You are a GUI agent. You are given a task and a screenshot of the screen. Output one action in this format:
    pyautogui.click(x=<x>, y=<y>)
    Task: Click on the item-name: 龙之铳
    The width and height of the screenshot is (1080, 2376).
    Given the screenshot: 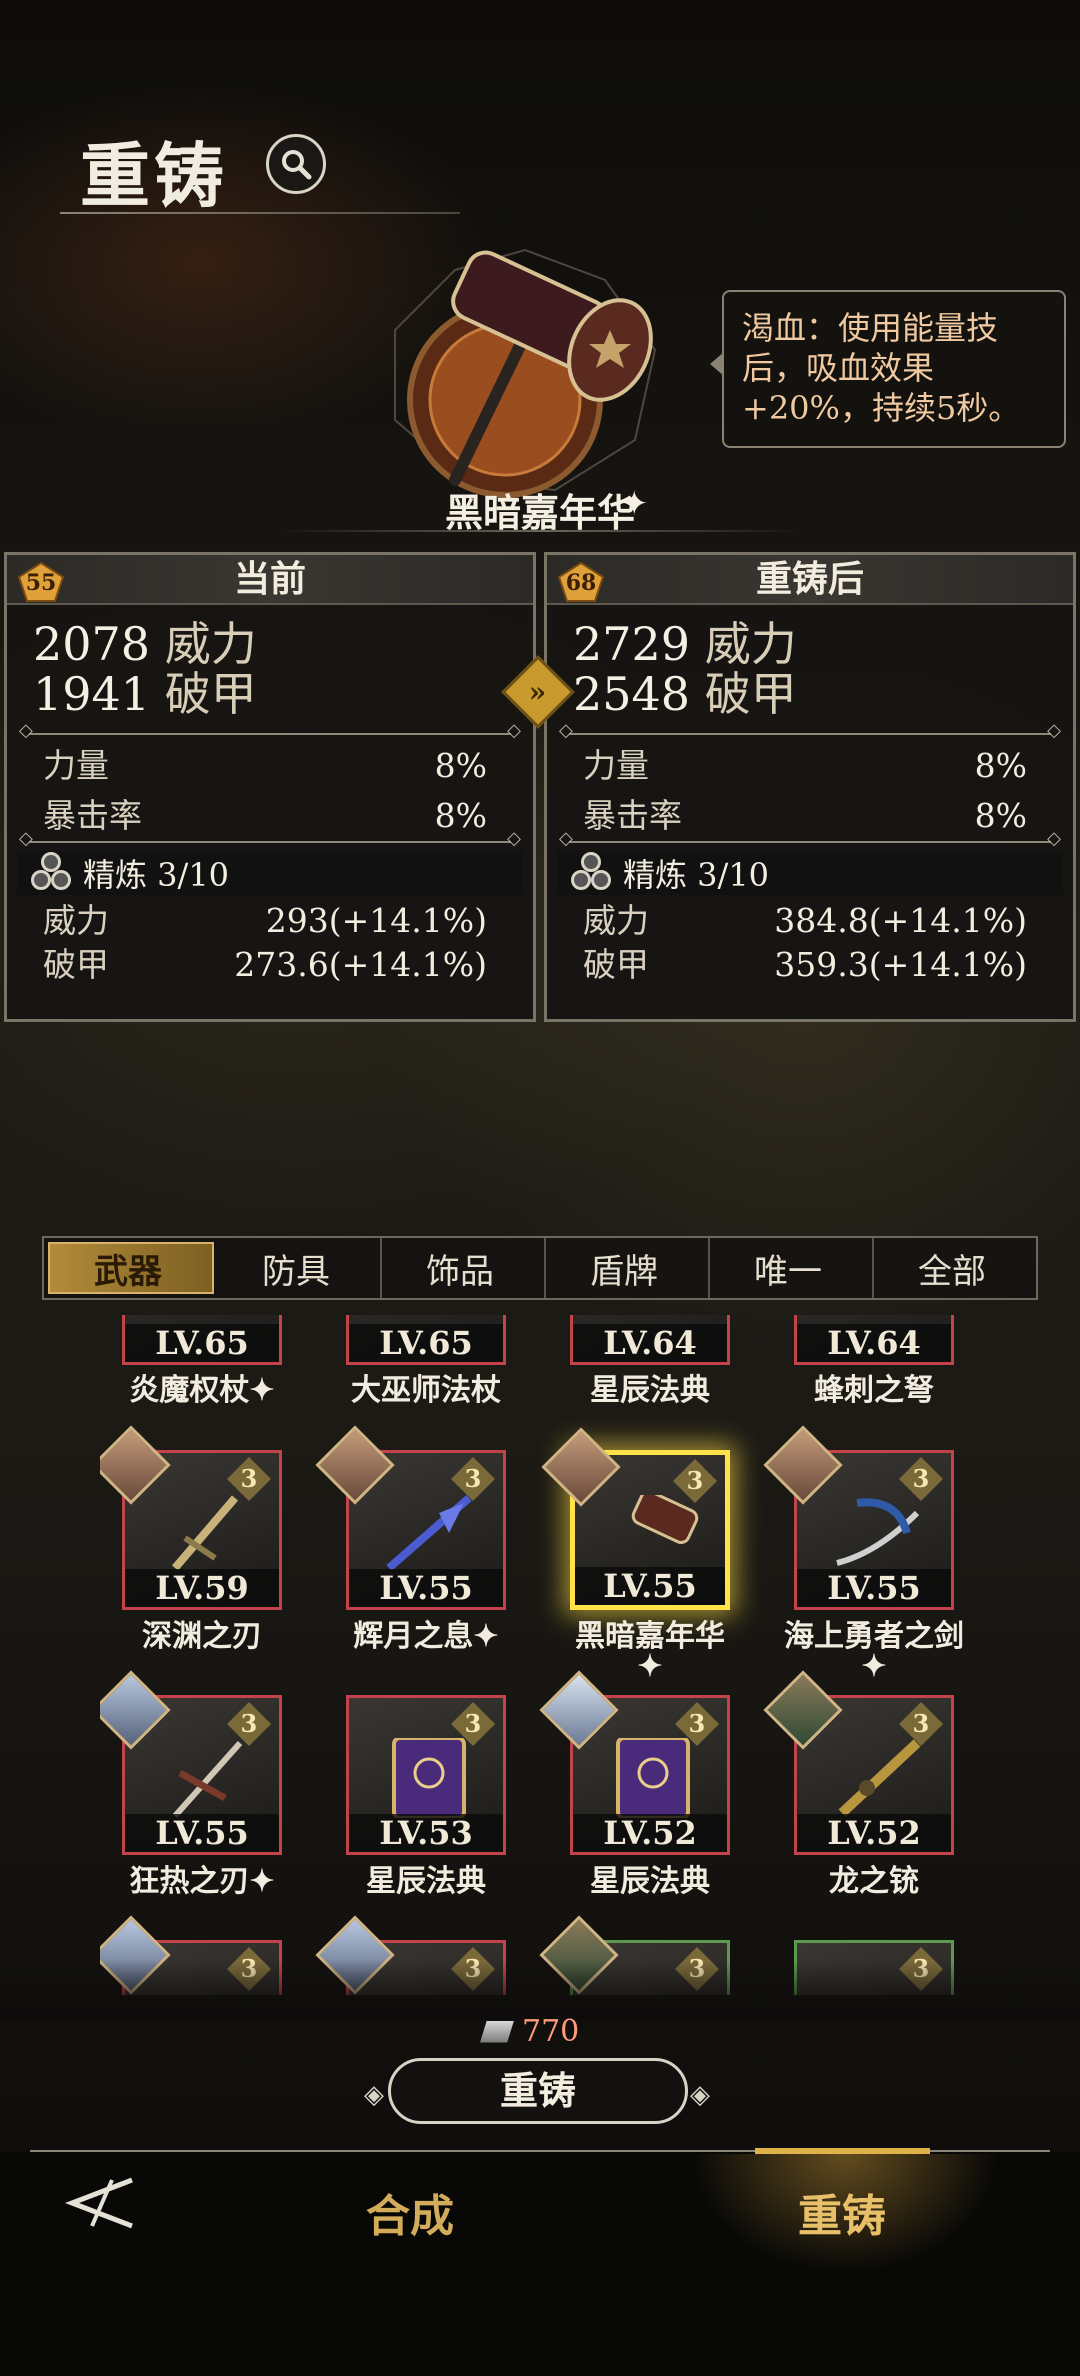 What is the action you would take?
    pyautogui.click(x=874, y=1881)
    